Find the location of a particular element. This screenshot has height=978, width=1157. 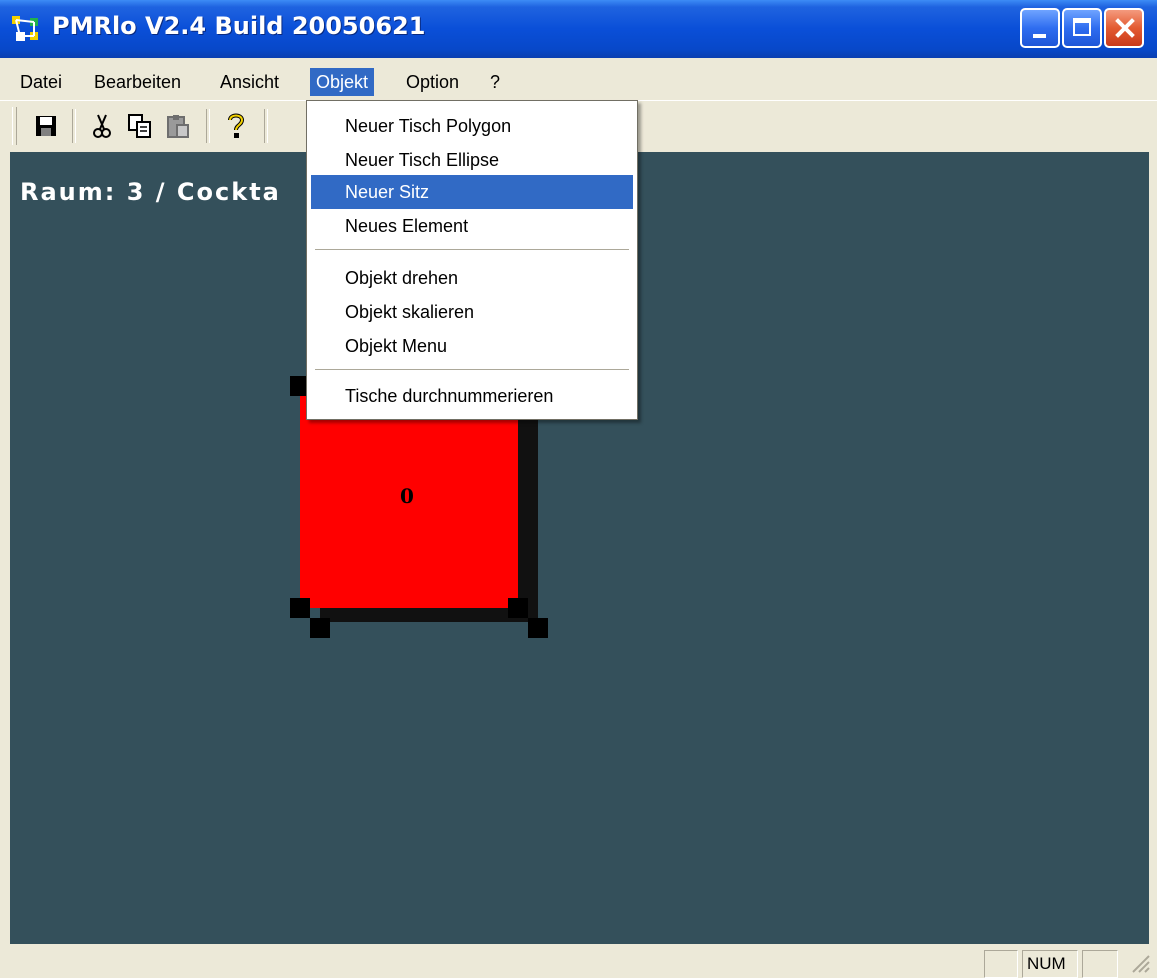

cut-button is located at coordinates (102, 126).